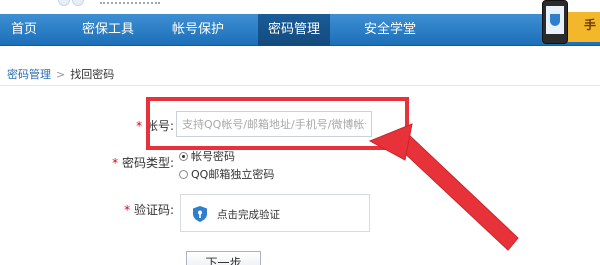 The width and height of the screenshot is (600, 265). I want to click on breadcrumb: 密码管理 > 找回密码, so click(60, 74).